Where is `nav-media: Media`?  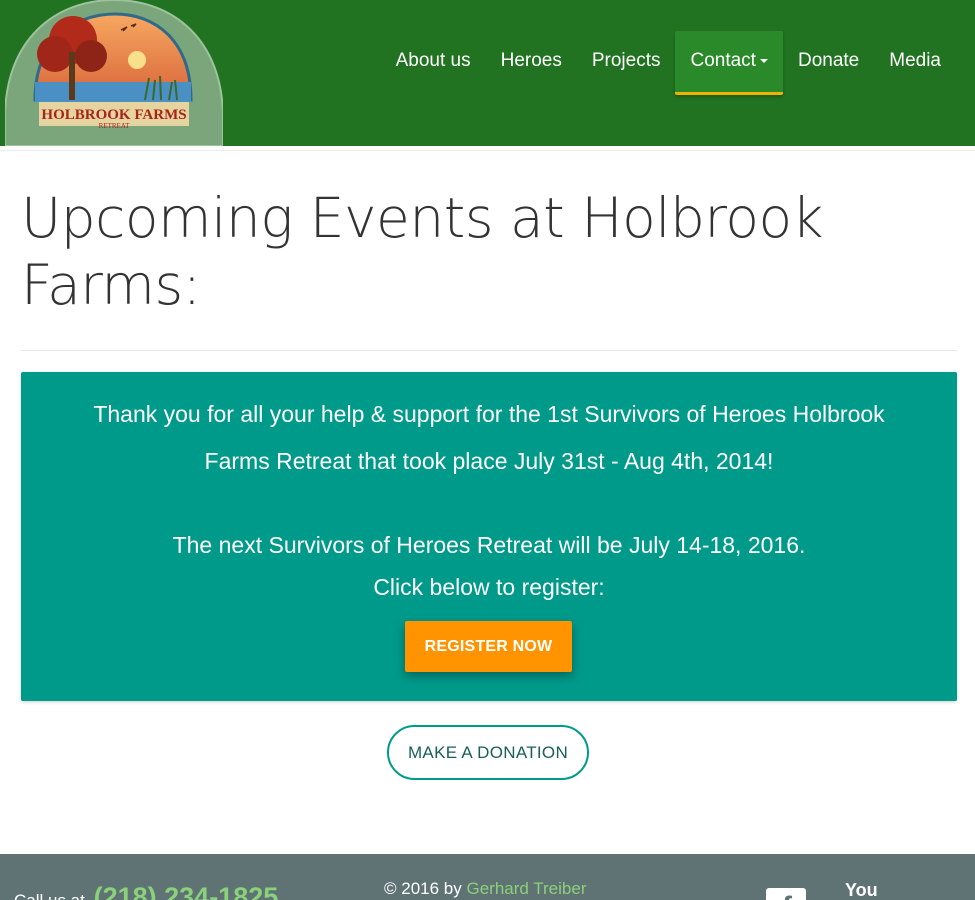
nav-media: Media is located at coordinates (915, 63).